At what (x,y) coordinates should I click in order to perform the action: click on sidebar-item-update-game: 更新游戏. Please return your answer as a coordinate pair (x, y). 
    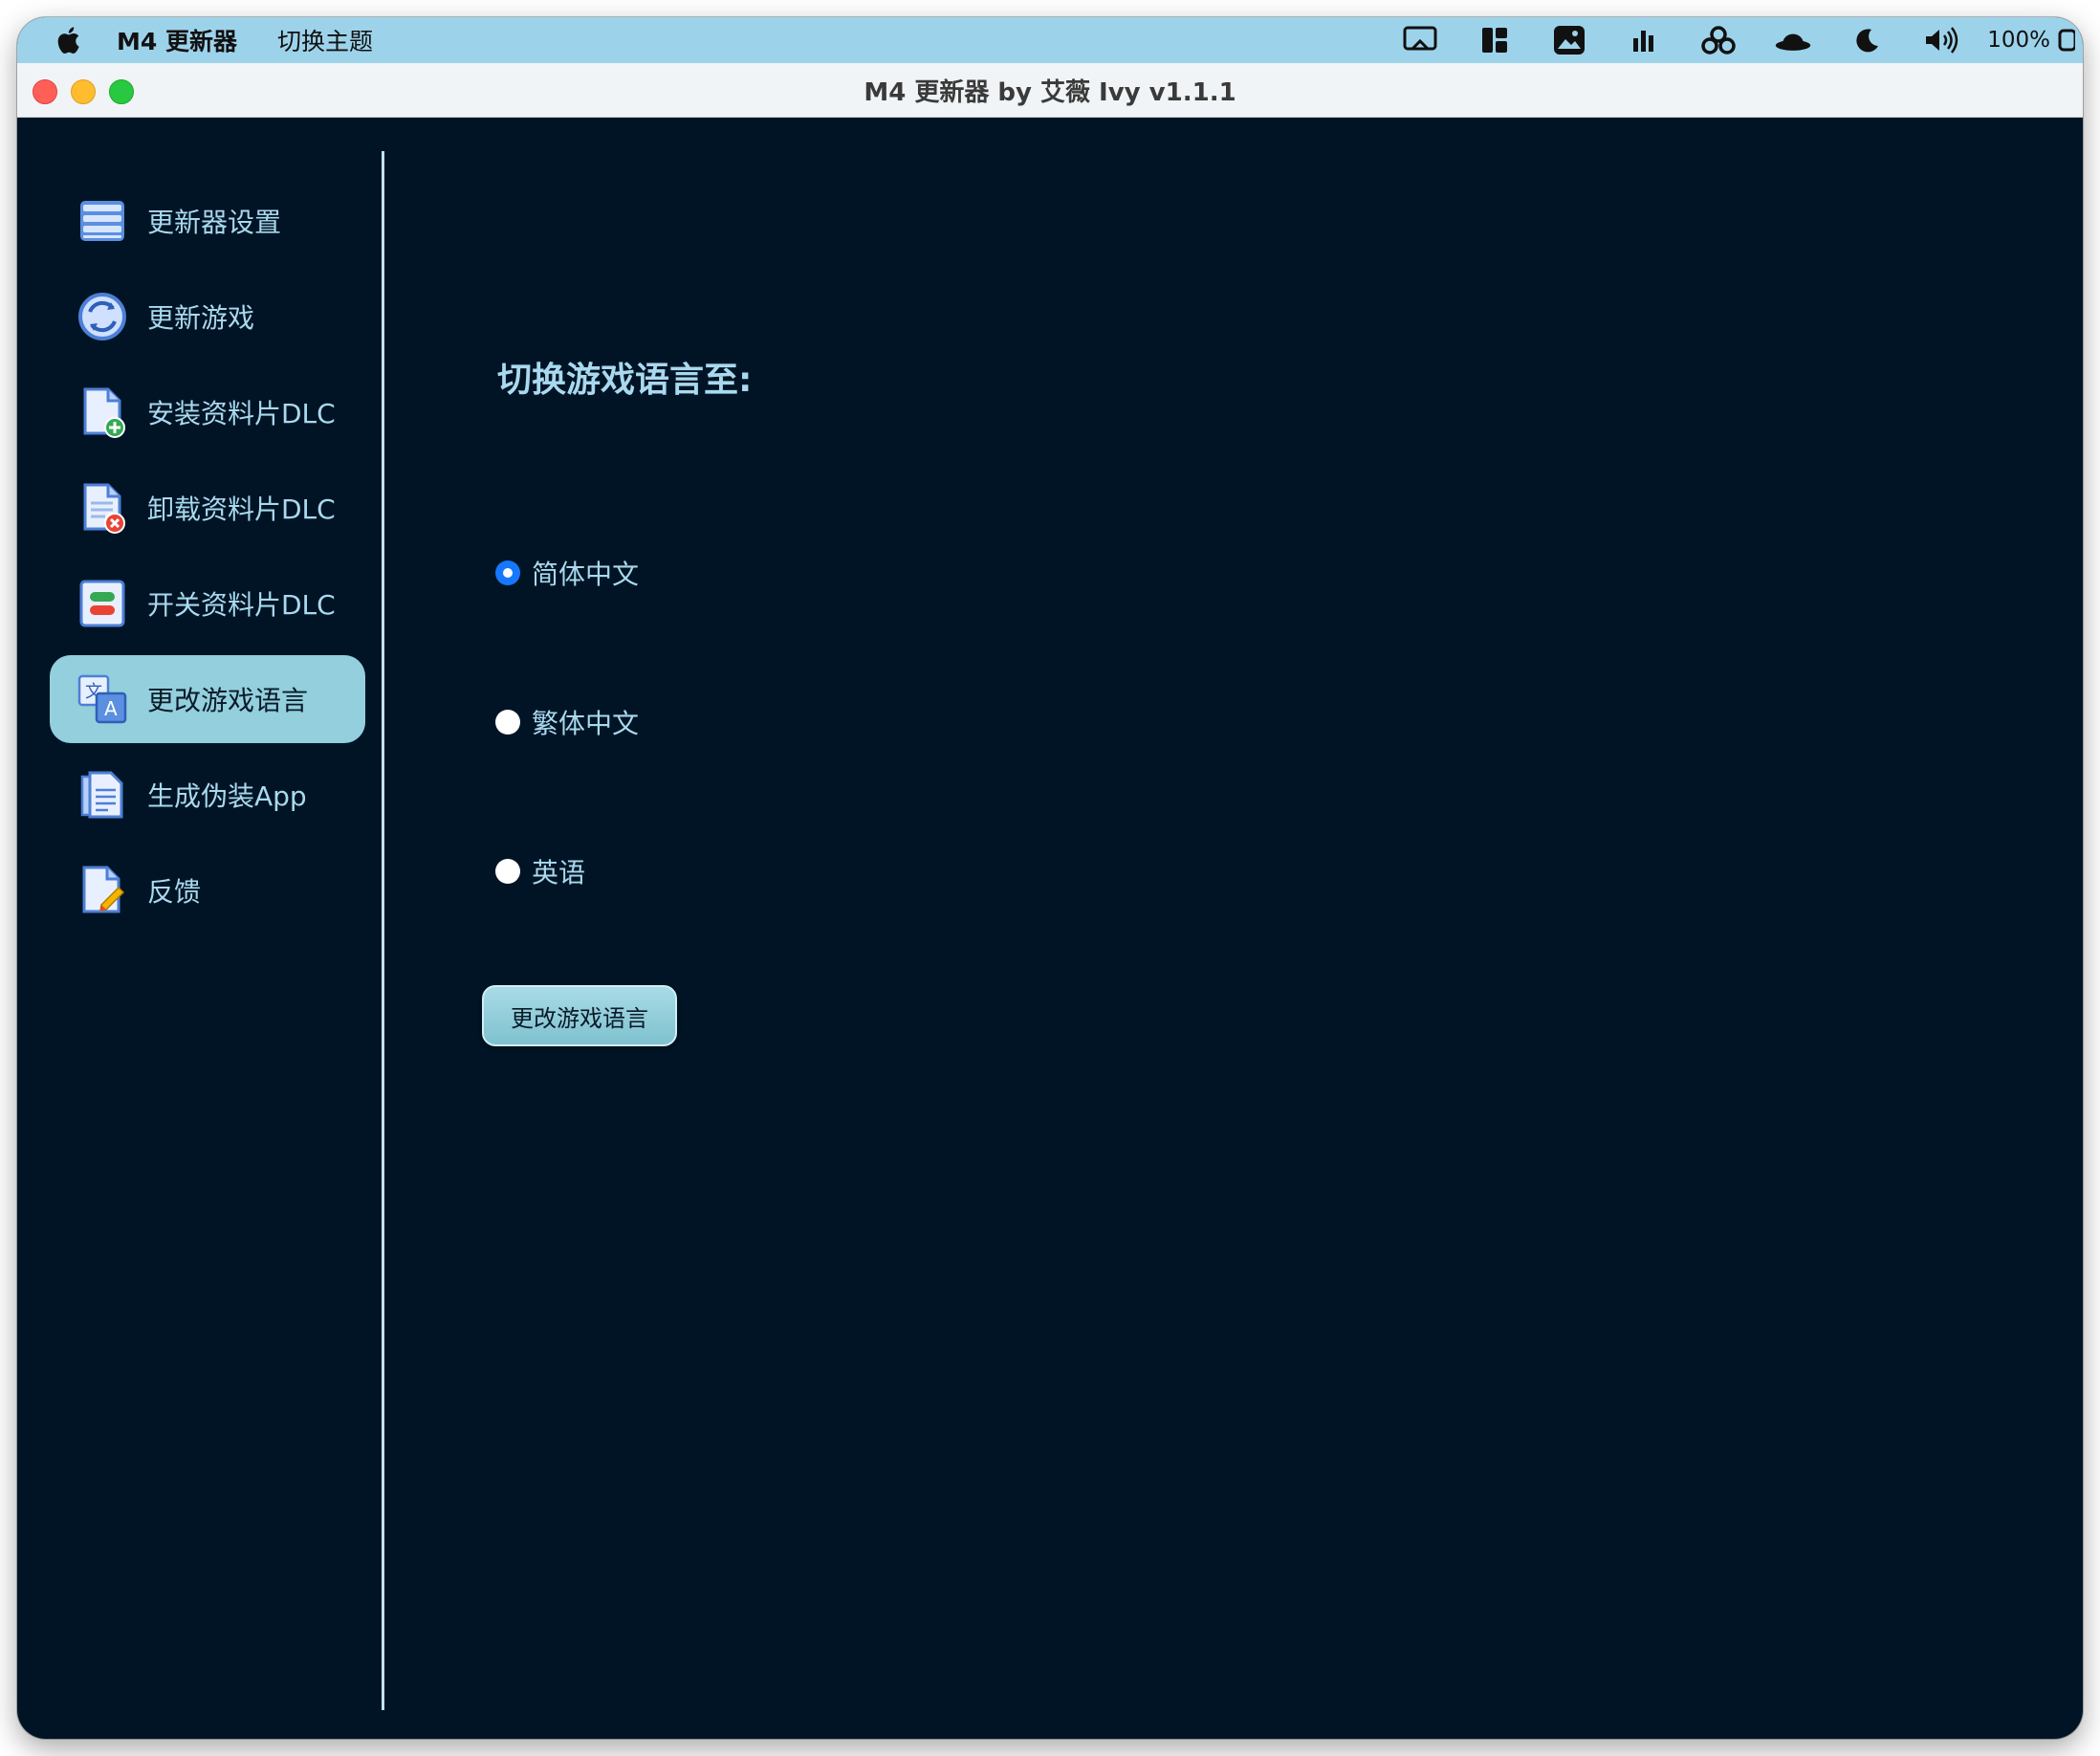
    Looking at the image, I should click on (207, 317).